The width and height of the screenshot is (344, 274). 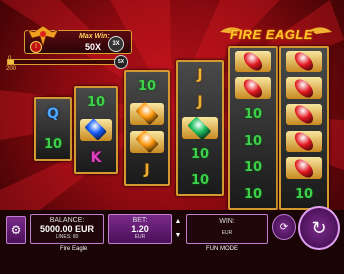 I want to click on autoplay-button: ⟳, so click(x=284, y=227).